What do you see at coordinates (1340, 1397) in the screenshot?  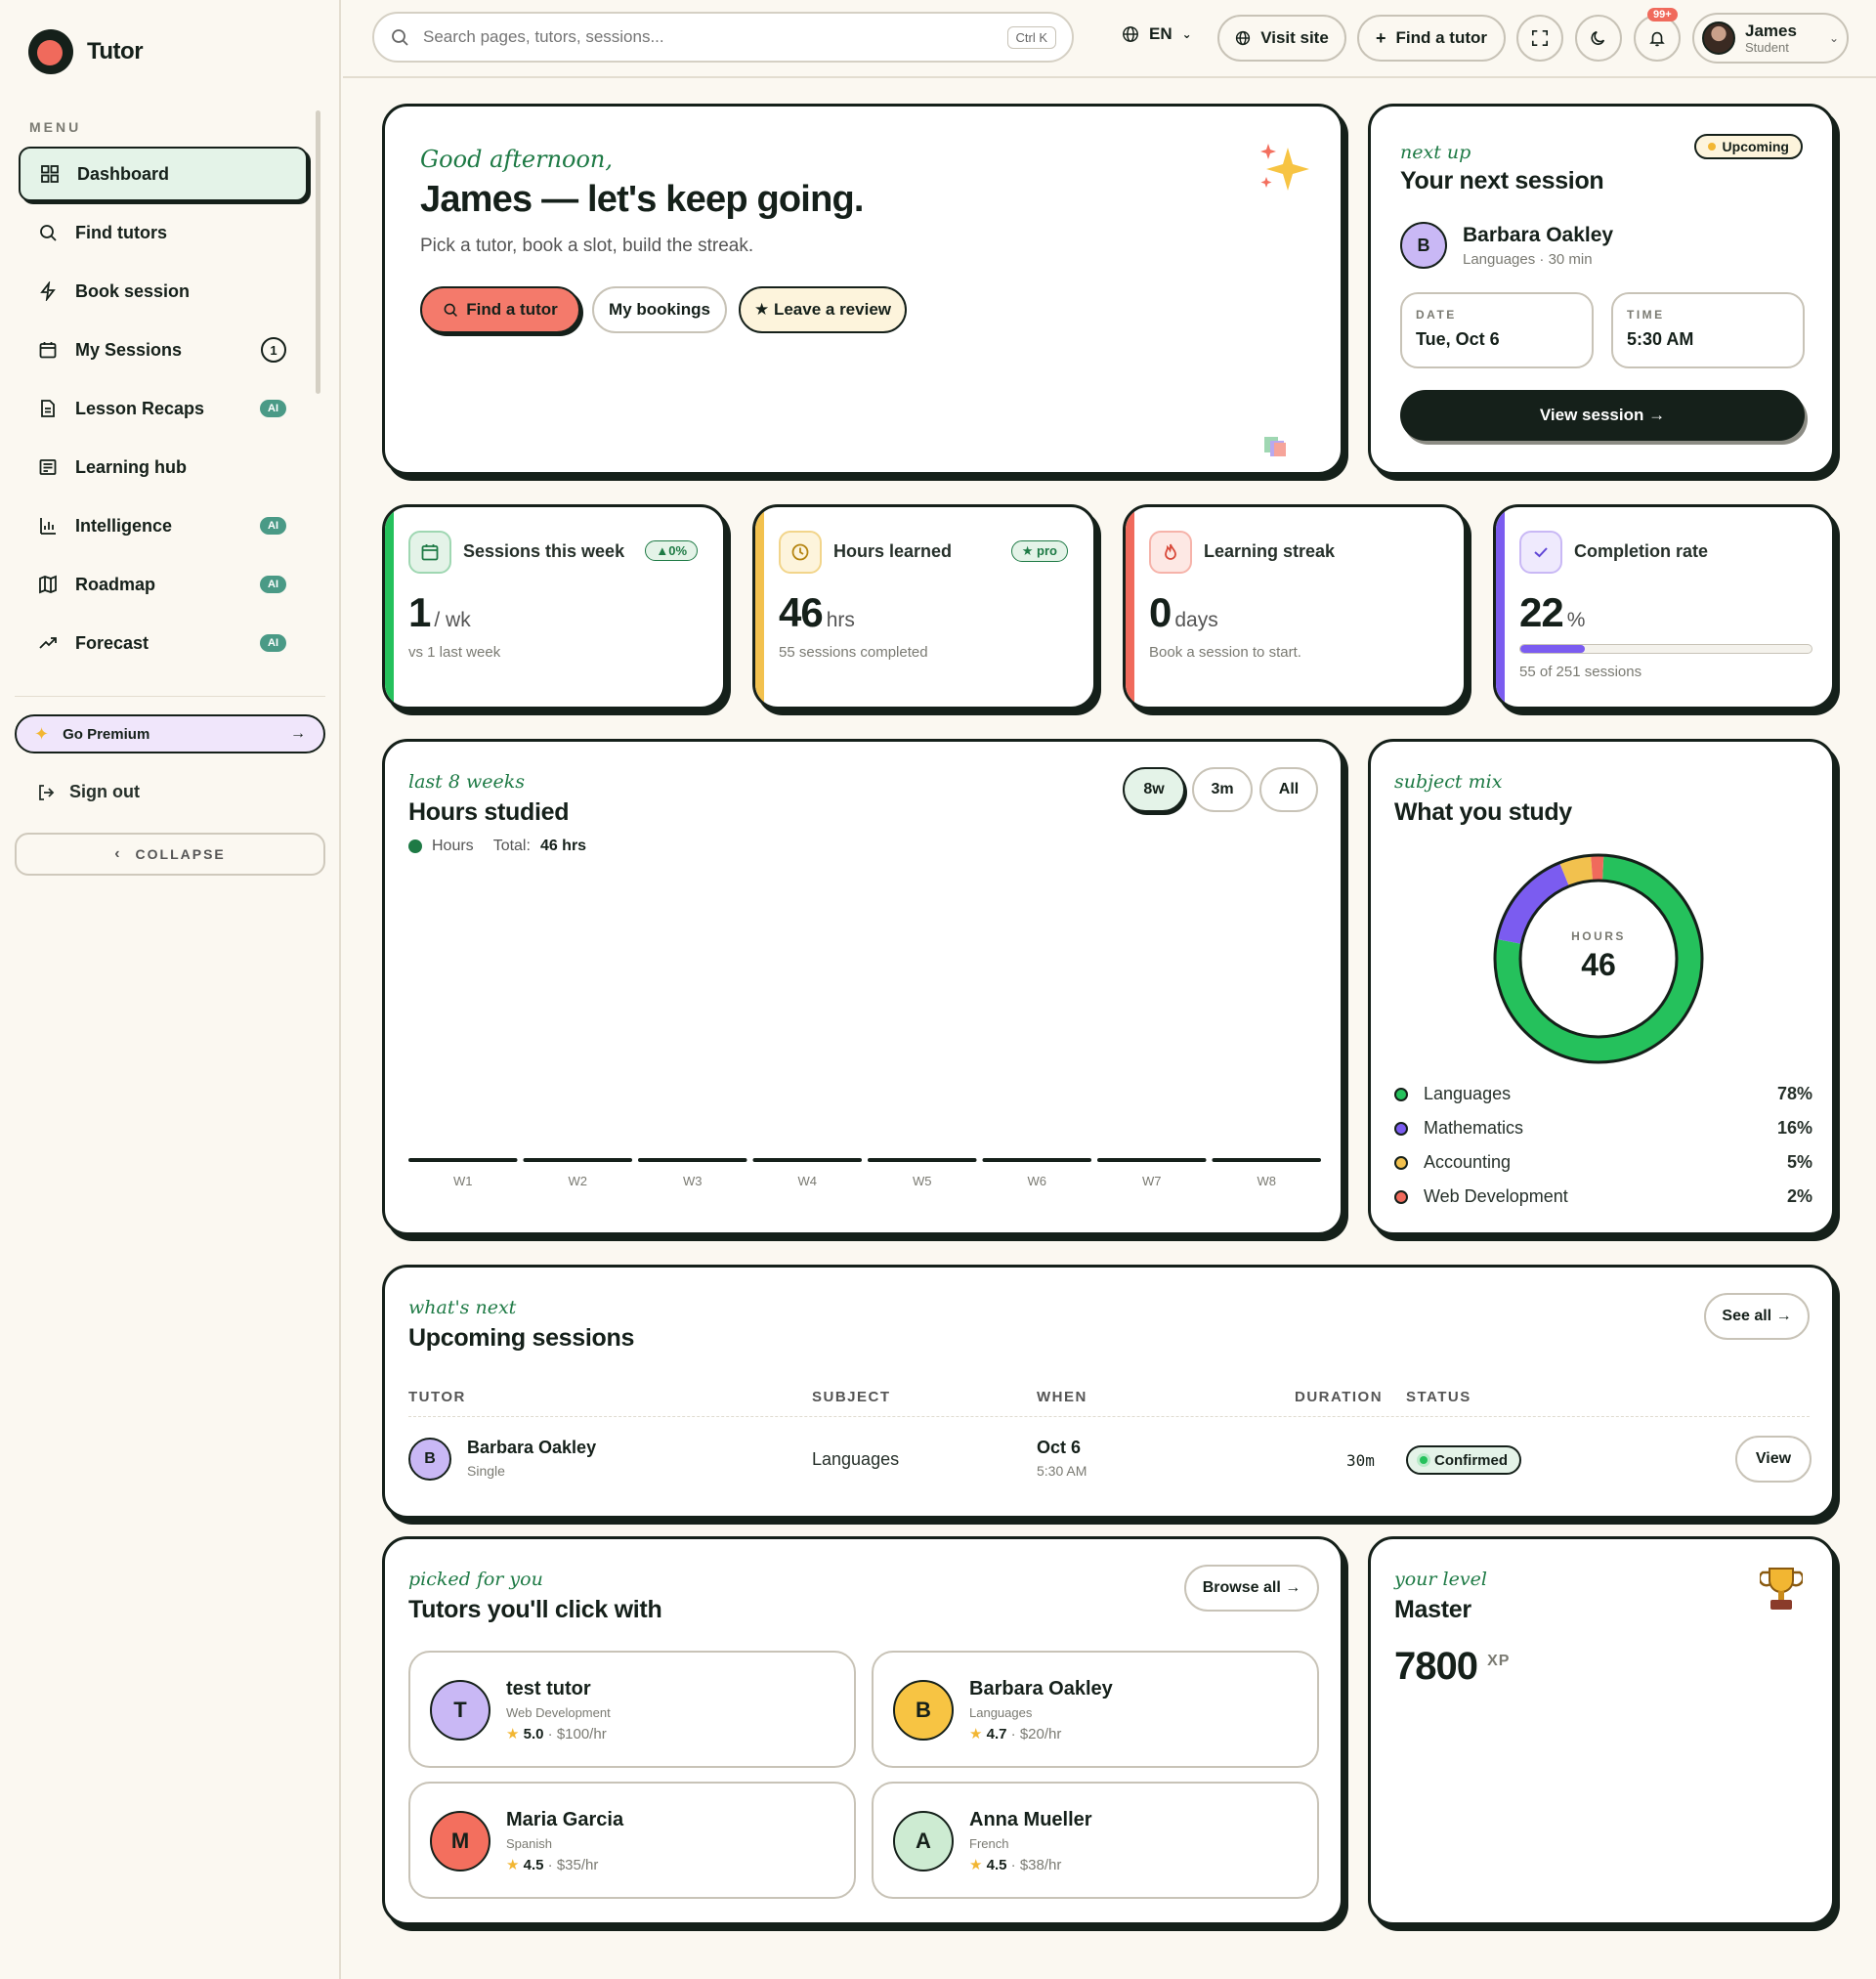 I see `column-header: DURATION` at bounding box center [1340, 1397].